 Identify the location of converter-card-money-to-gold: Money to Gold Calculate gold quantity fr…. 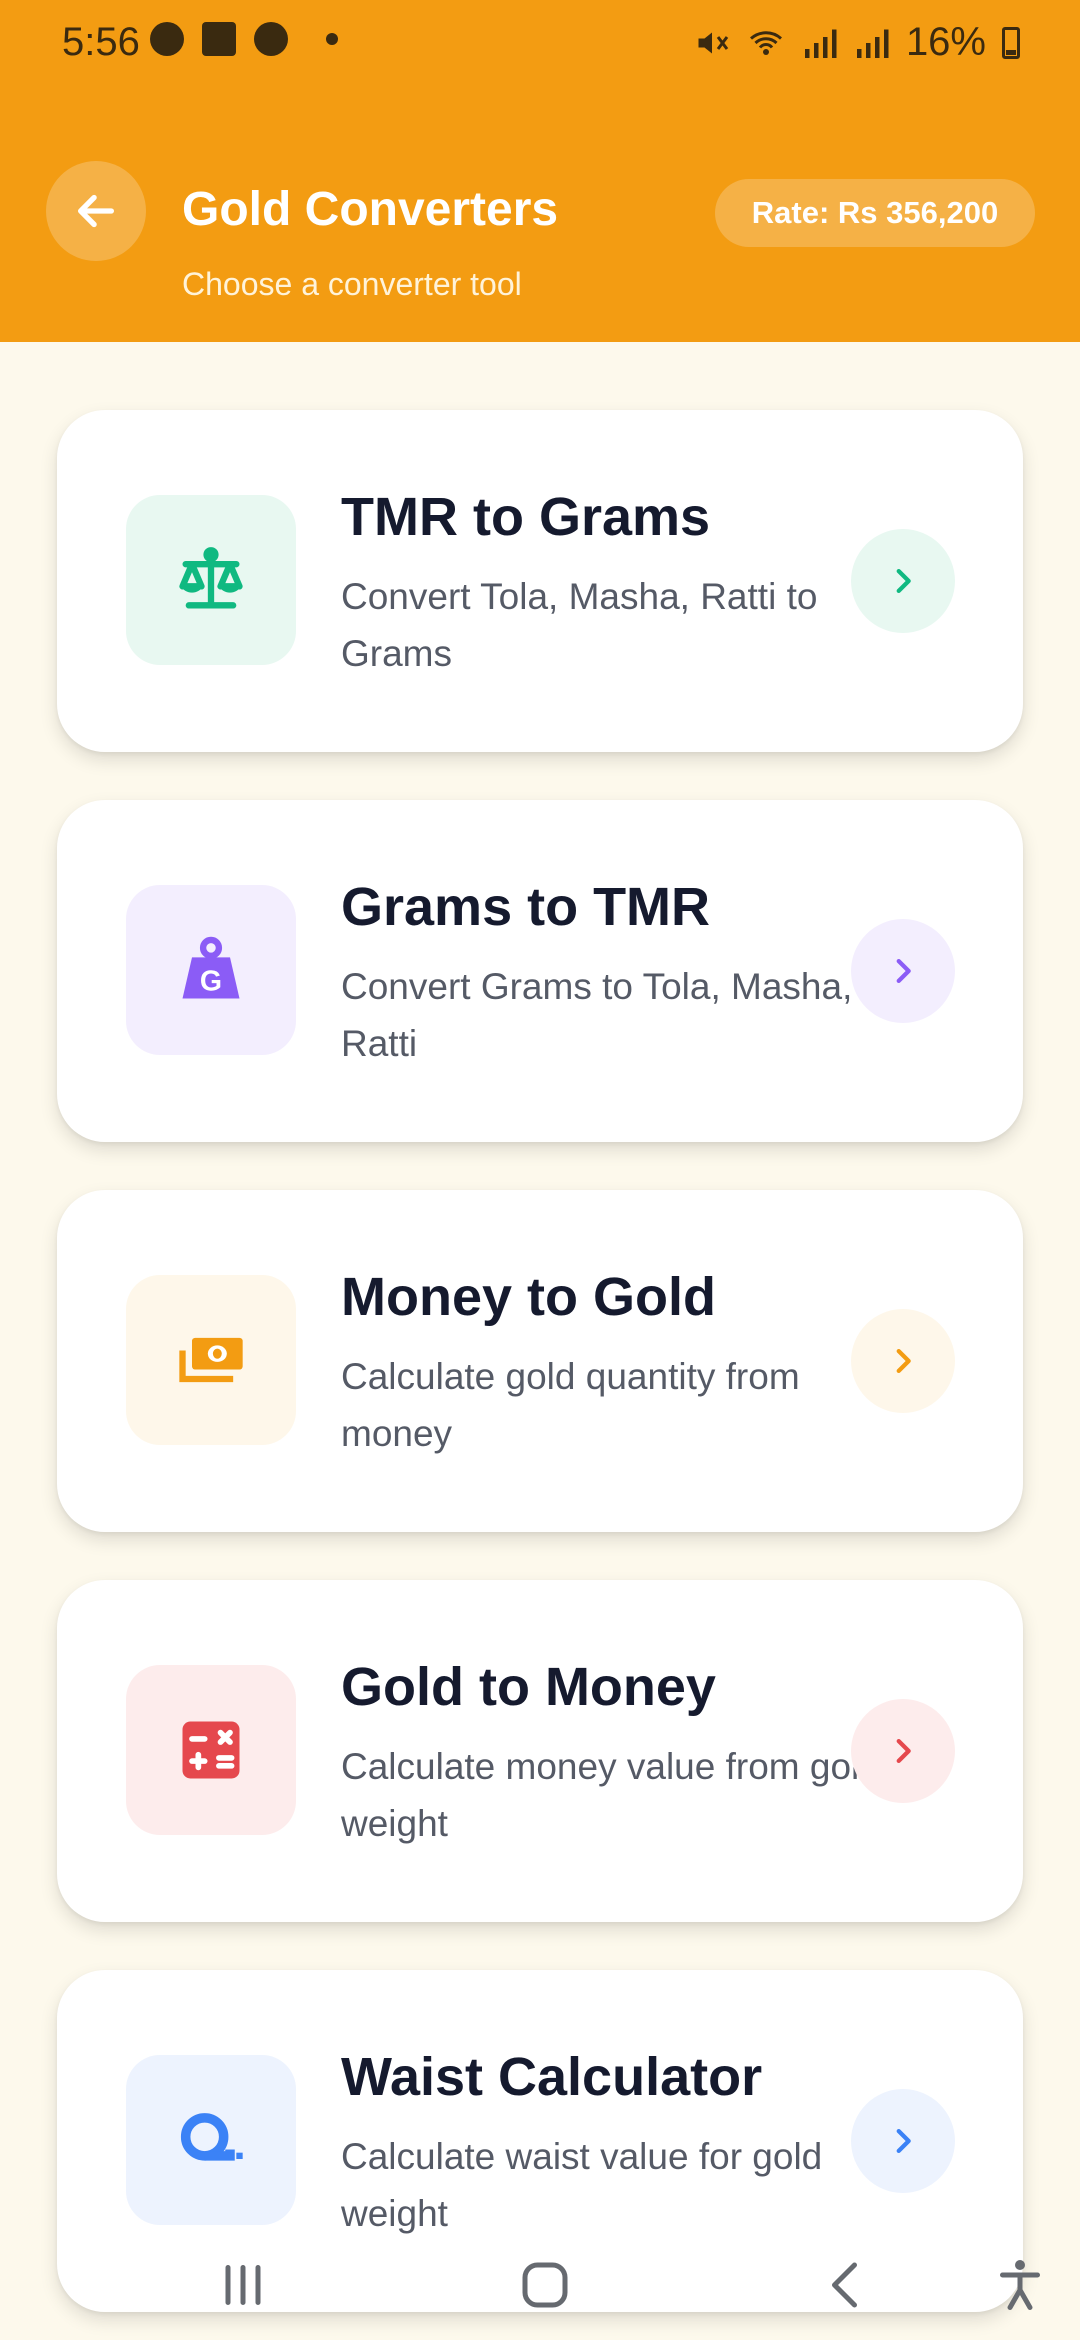
(540, 1361).